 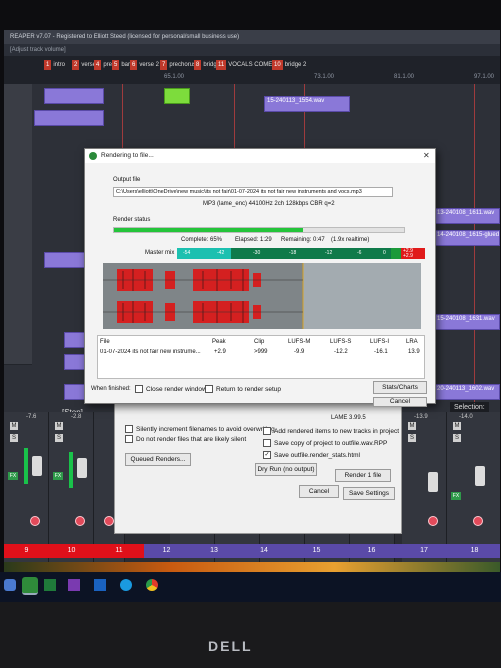 I want to click on return-to-setup-checkbox: Return to render setup, so click(x=243, y=389).